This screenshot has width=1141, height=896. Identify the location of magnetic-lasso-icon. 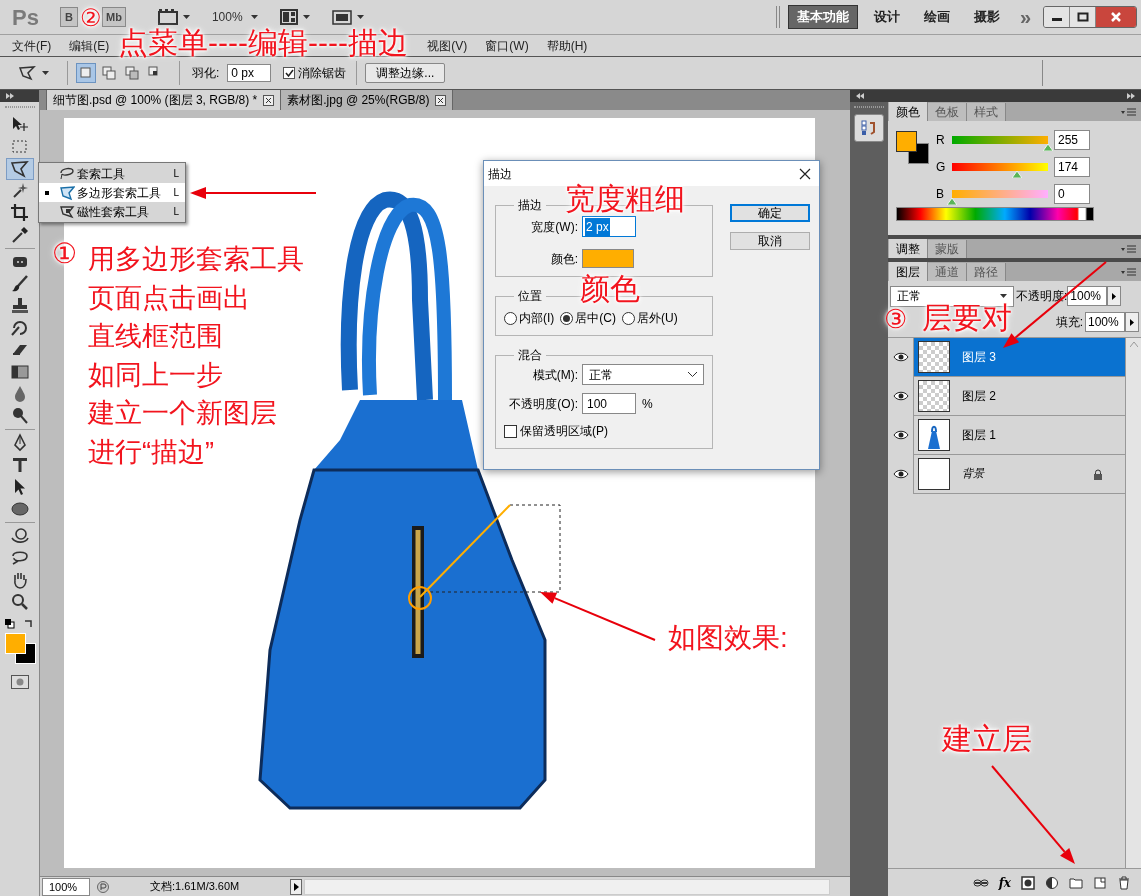
(67, 211).